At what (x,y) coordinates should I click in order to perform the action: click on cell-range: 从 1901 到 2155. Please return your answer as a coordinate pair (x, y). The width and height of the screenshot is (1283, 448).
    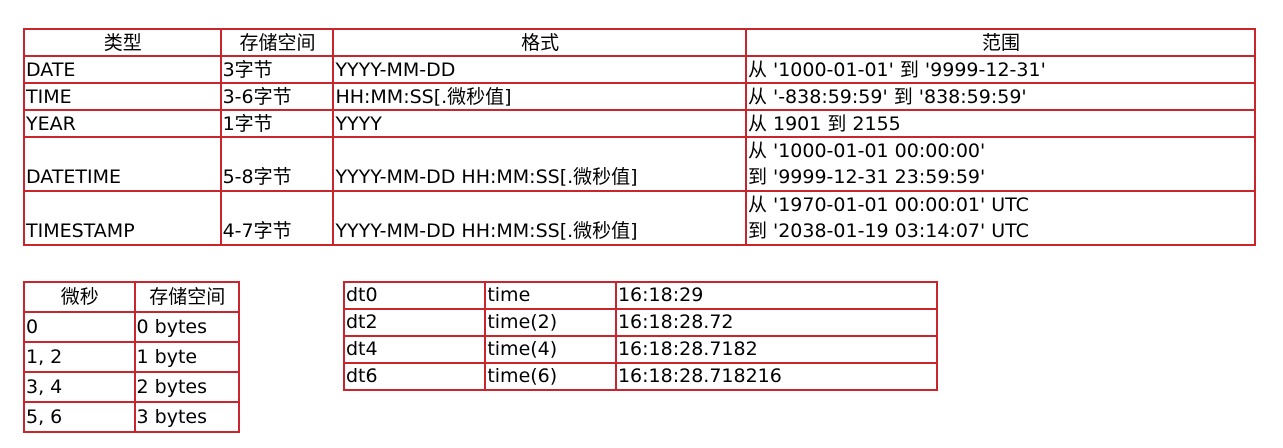
    Looking at the image, I should click on (1000, 123).